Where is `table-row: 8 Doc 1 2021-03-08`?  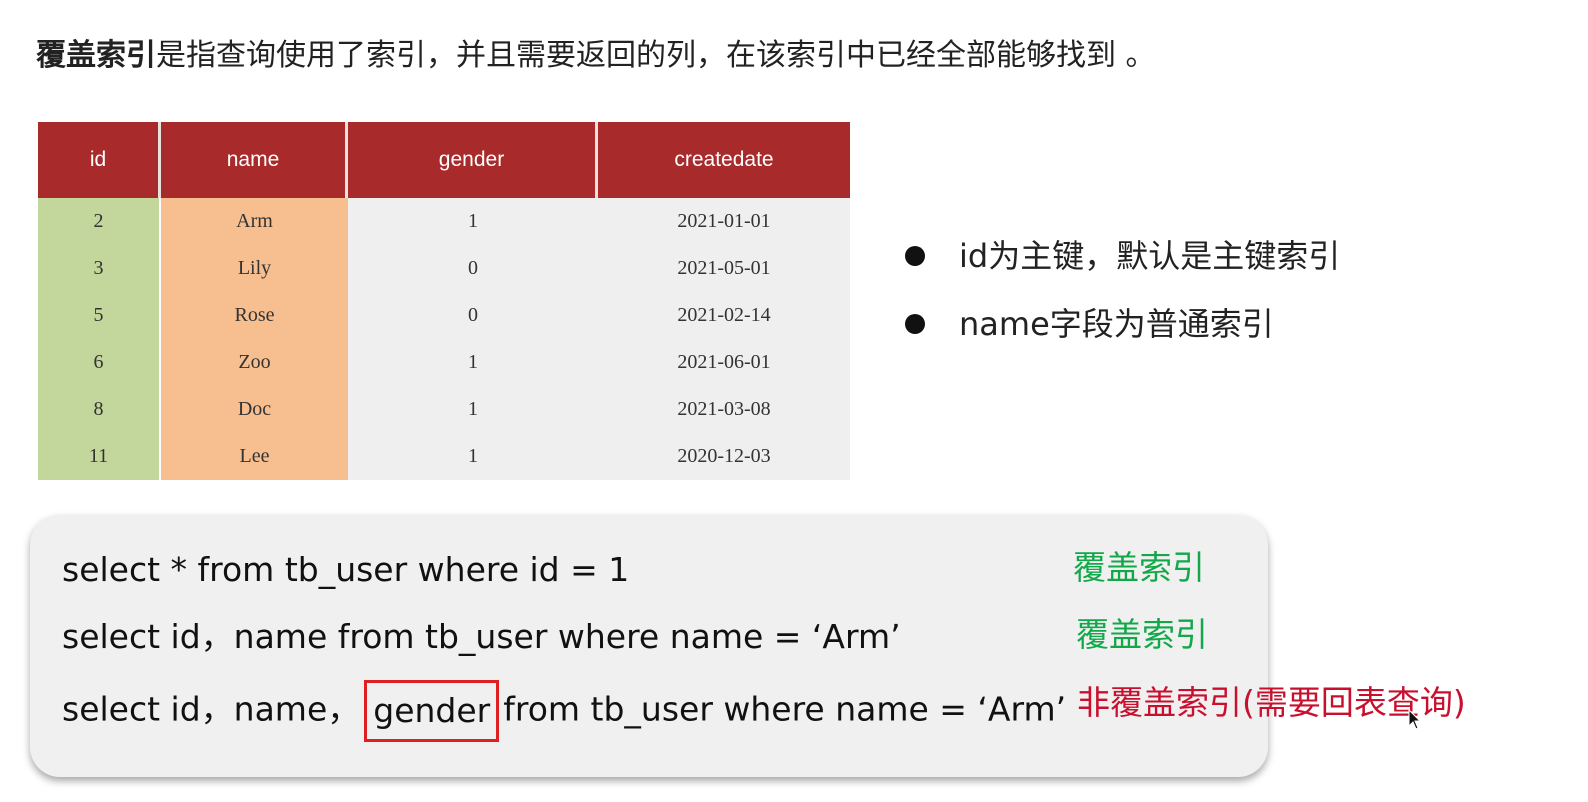
table-row: 8 Doc 1 2021-03-08 is located at coordinates (444, 409).